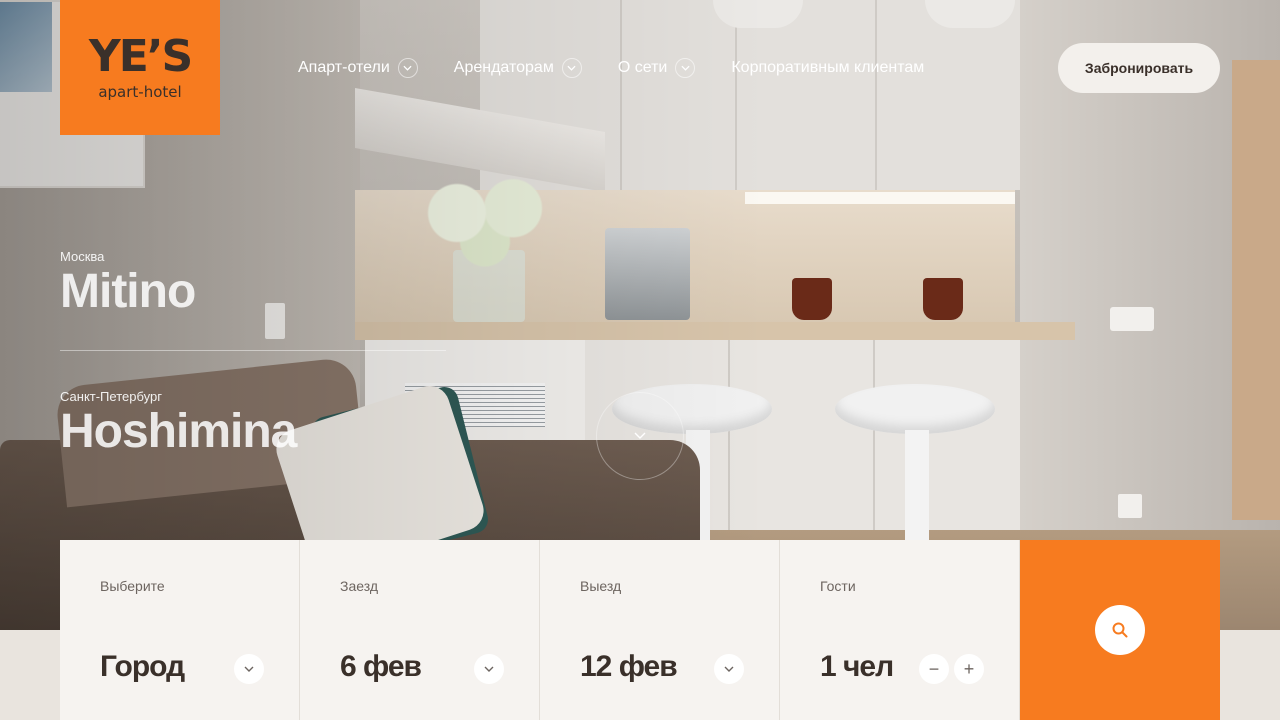  Describe the element at coordinates (359, 586) in the screenshot. I see `checkin-label: Заезд` at that location.